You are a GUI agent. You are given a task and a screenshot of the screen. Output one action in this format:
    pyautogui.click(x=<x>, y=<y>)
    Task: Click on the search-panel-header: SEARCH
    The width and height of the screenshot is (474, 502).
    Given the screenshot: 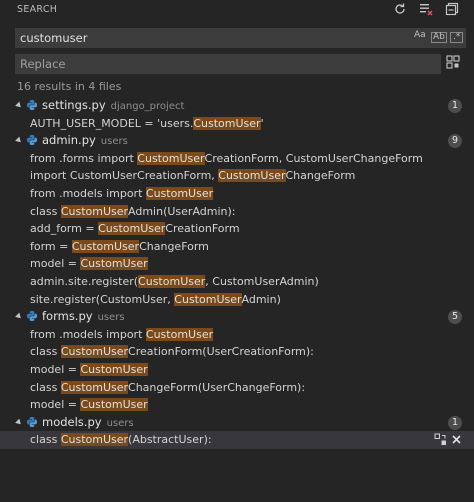 What is the action you would take?
    pyautogui.click(x=237, y=11)
    